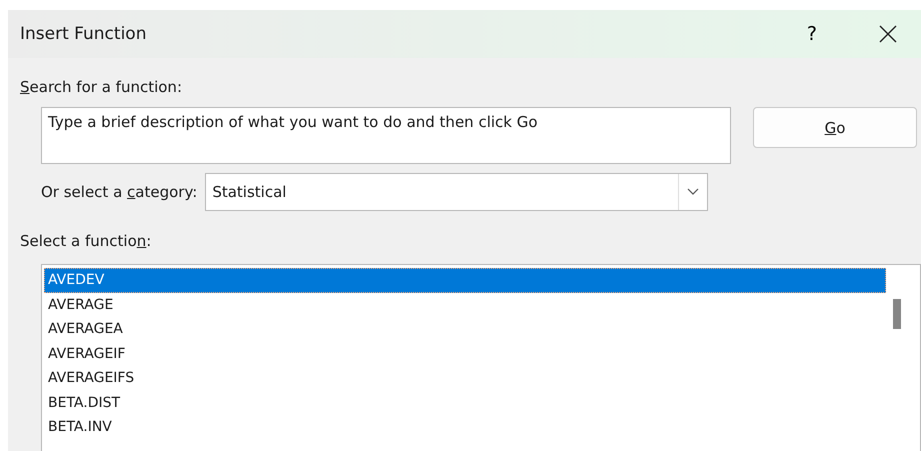 The height and width of the screenshot is (451, 921). I want to click on function-item: AVERAGEA, so click(465, 329).